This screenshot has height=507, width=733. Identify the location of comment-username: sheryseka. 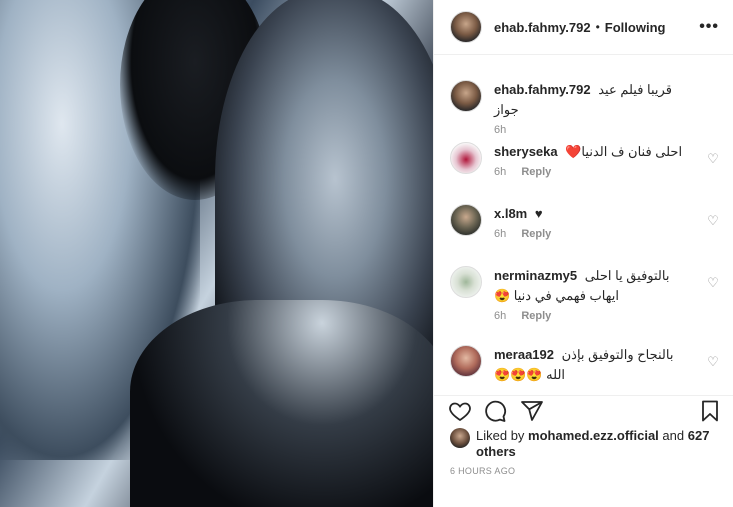
(526, 151).